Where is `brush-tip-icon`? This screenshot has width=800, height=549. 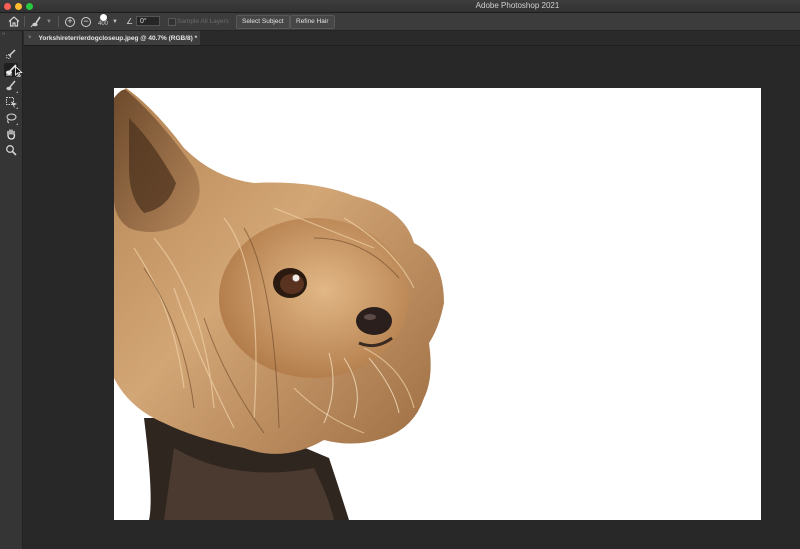
brush-tip-icon is located at coordinates (103, 17).